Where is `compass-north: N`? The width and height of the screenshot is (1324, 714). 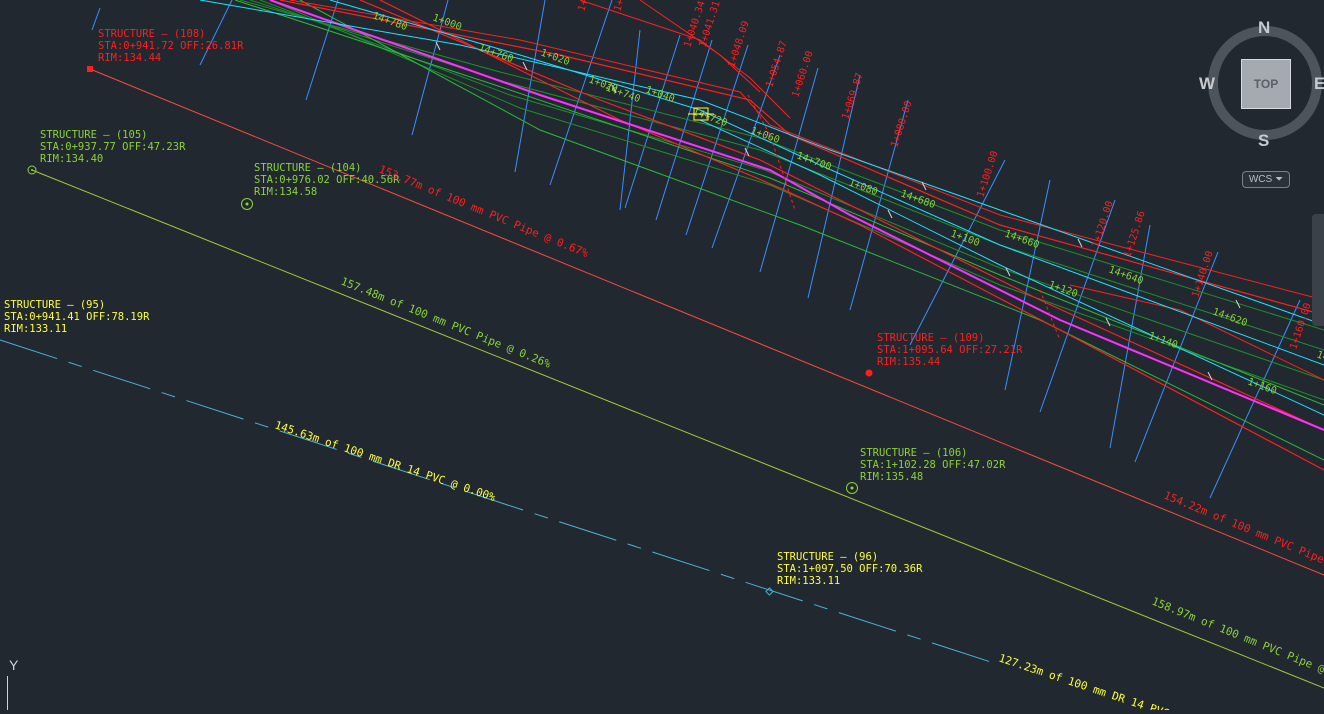
compass-north: N is located at coordinates (1264, 28).